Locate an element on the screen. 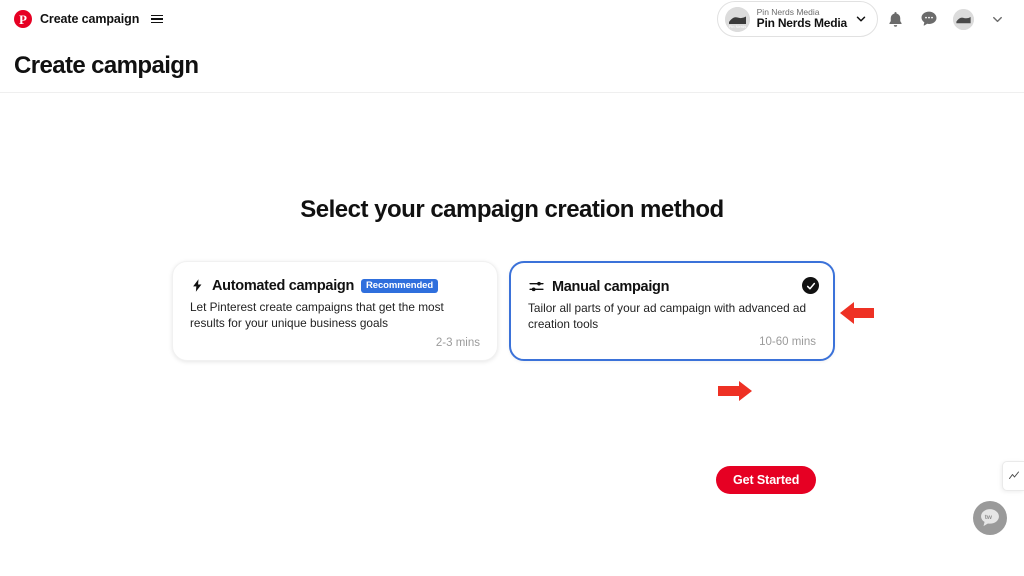 The height and width of the screenshot is (576, 1024). account-name-label: Pin Nerds Media is located at coordinates (802, 23).